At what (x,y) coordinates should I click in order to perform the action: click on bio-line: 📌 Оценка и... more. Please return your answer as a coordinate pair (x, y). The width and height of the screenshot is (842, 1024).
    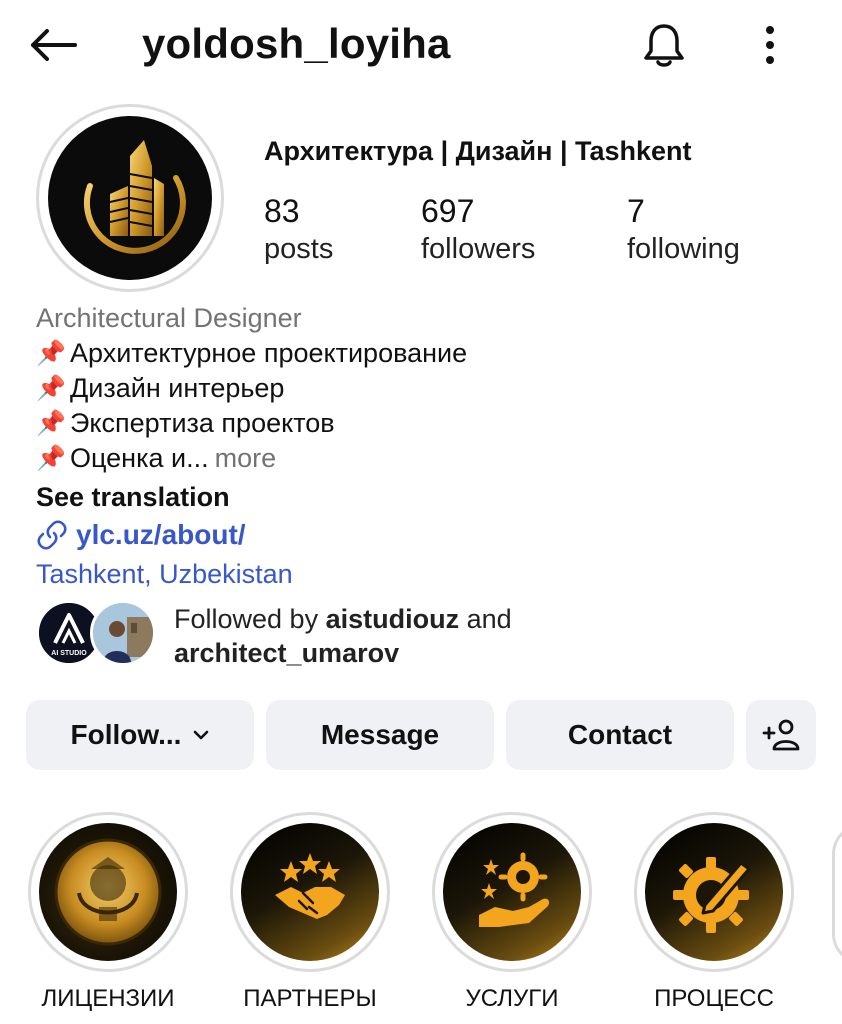
    Looking at the image, I should click on (426, 458).